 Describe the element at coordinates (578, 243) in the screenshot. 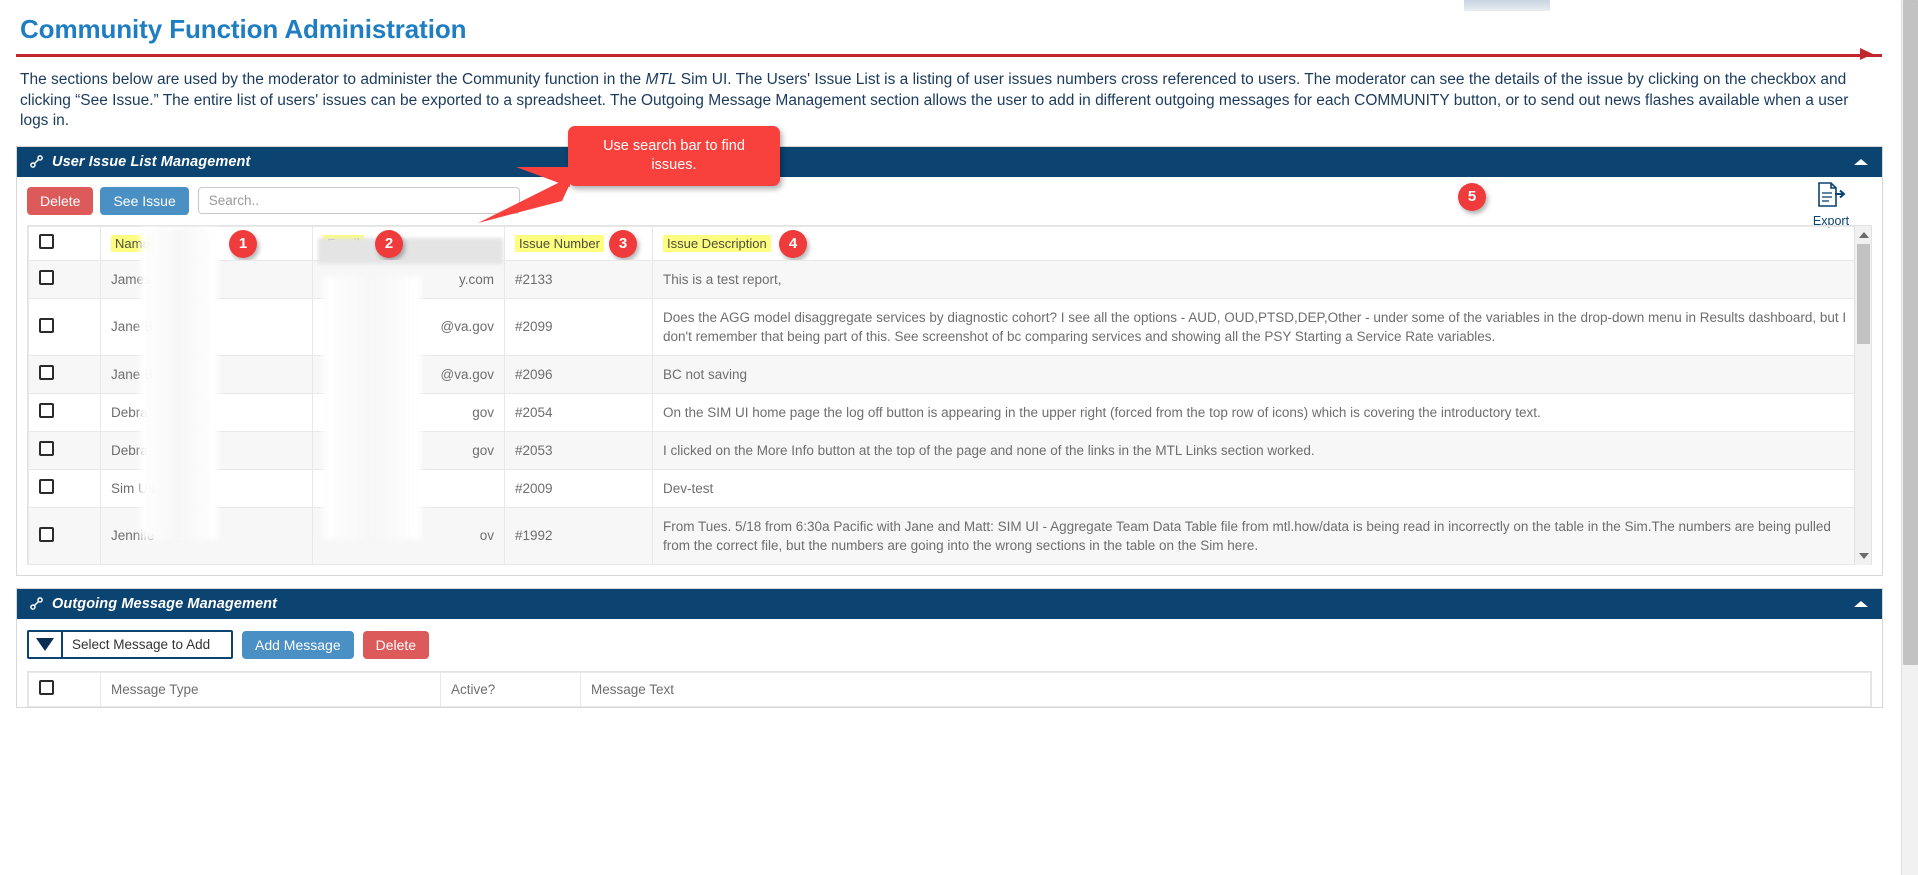

I see `column-header-issue-number: Issue Number 3` at that location.